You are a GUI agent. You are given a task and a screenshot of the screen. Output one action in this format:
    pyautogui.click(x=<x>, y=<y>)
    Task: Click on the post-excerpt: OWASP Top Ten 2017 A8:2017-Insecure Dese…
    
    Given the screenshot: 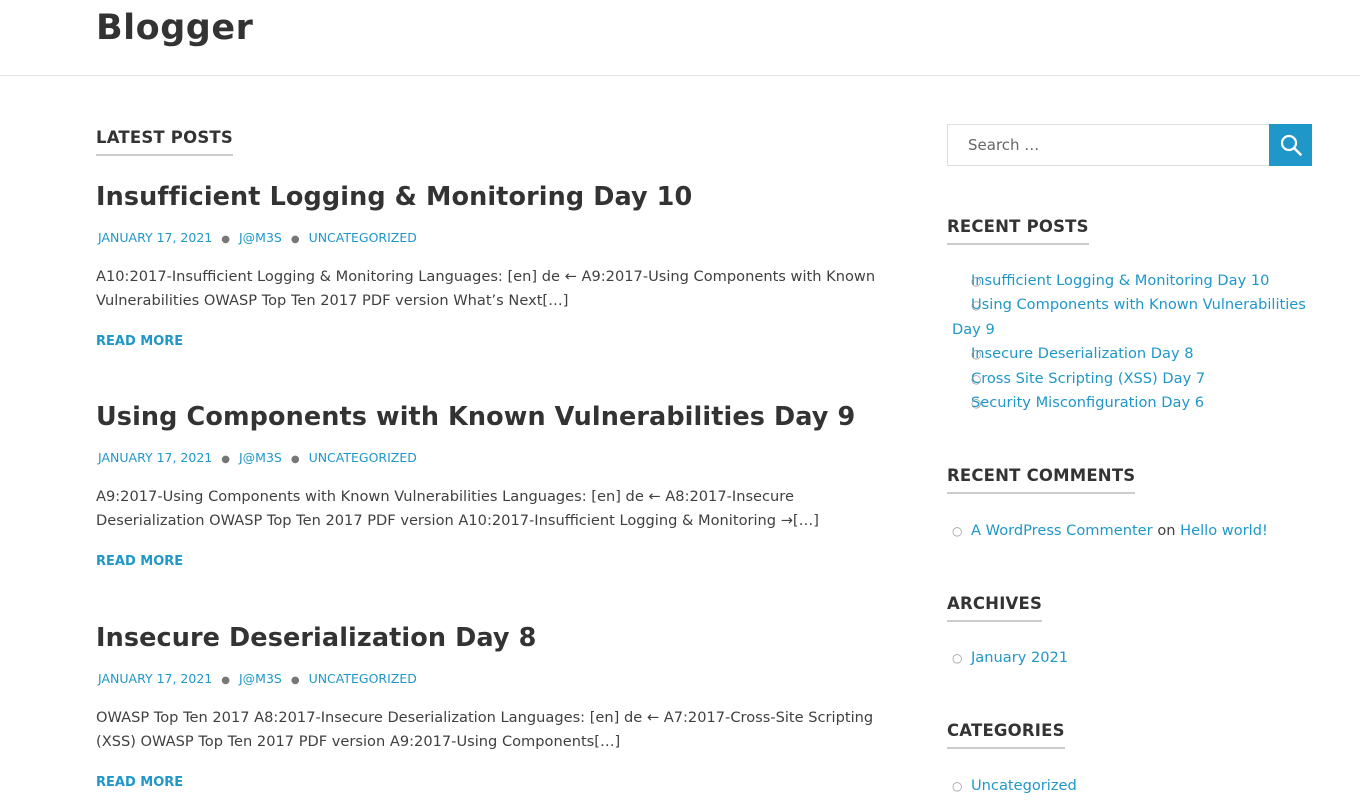 What is the action you would take?
    pyautogui.click(x=485, y=729)
    